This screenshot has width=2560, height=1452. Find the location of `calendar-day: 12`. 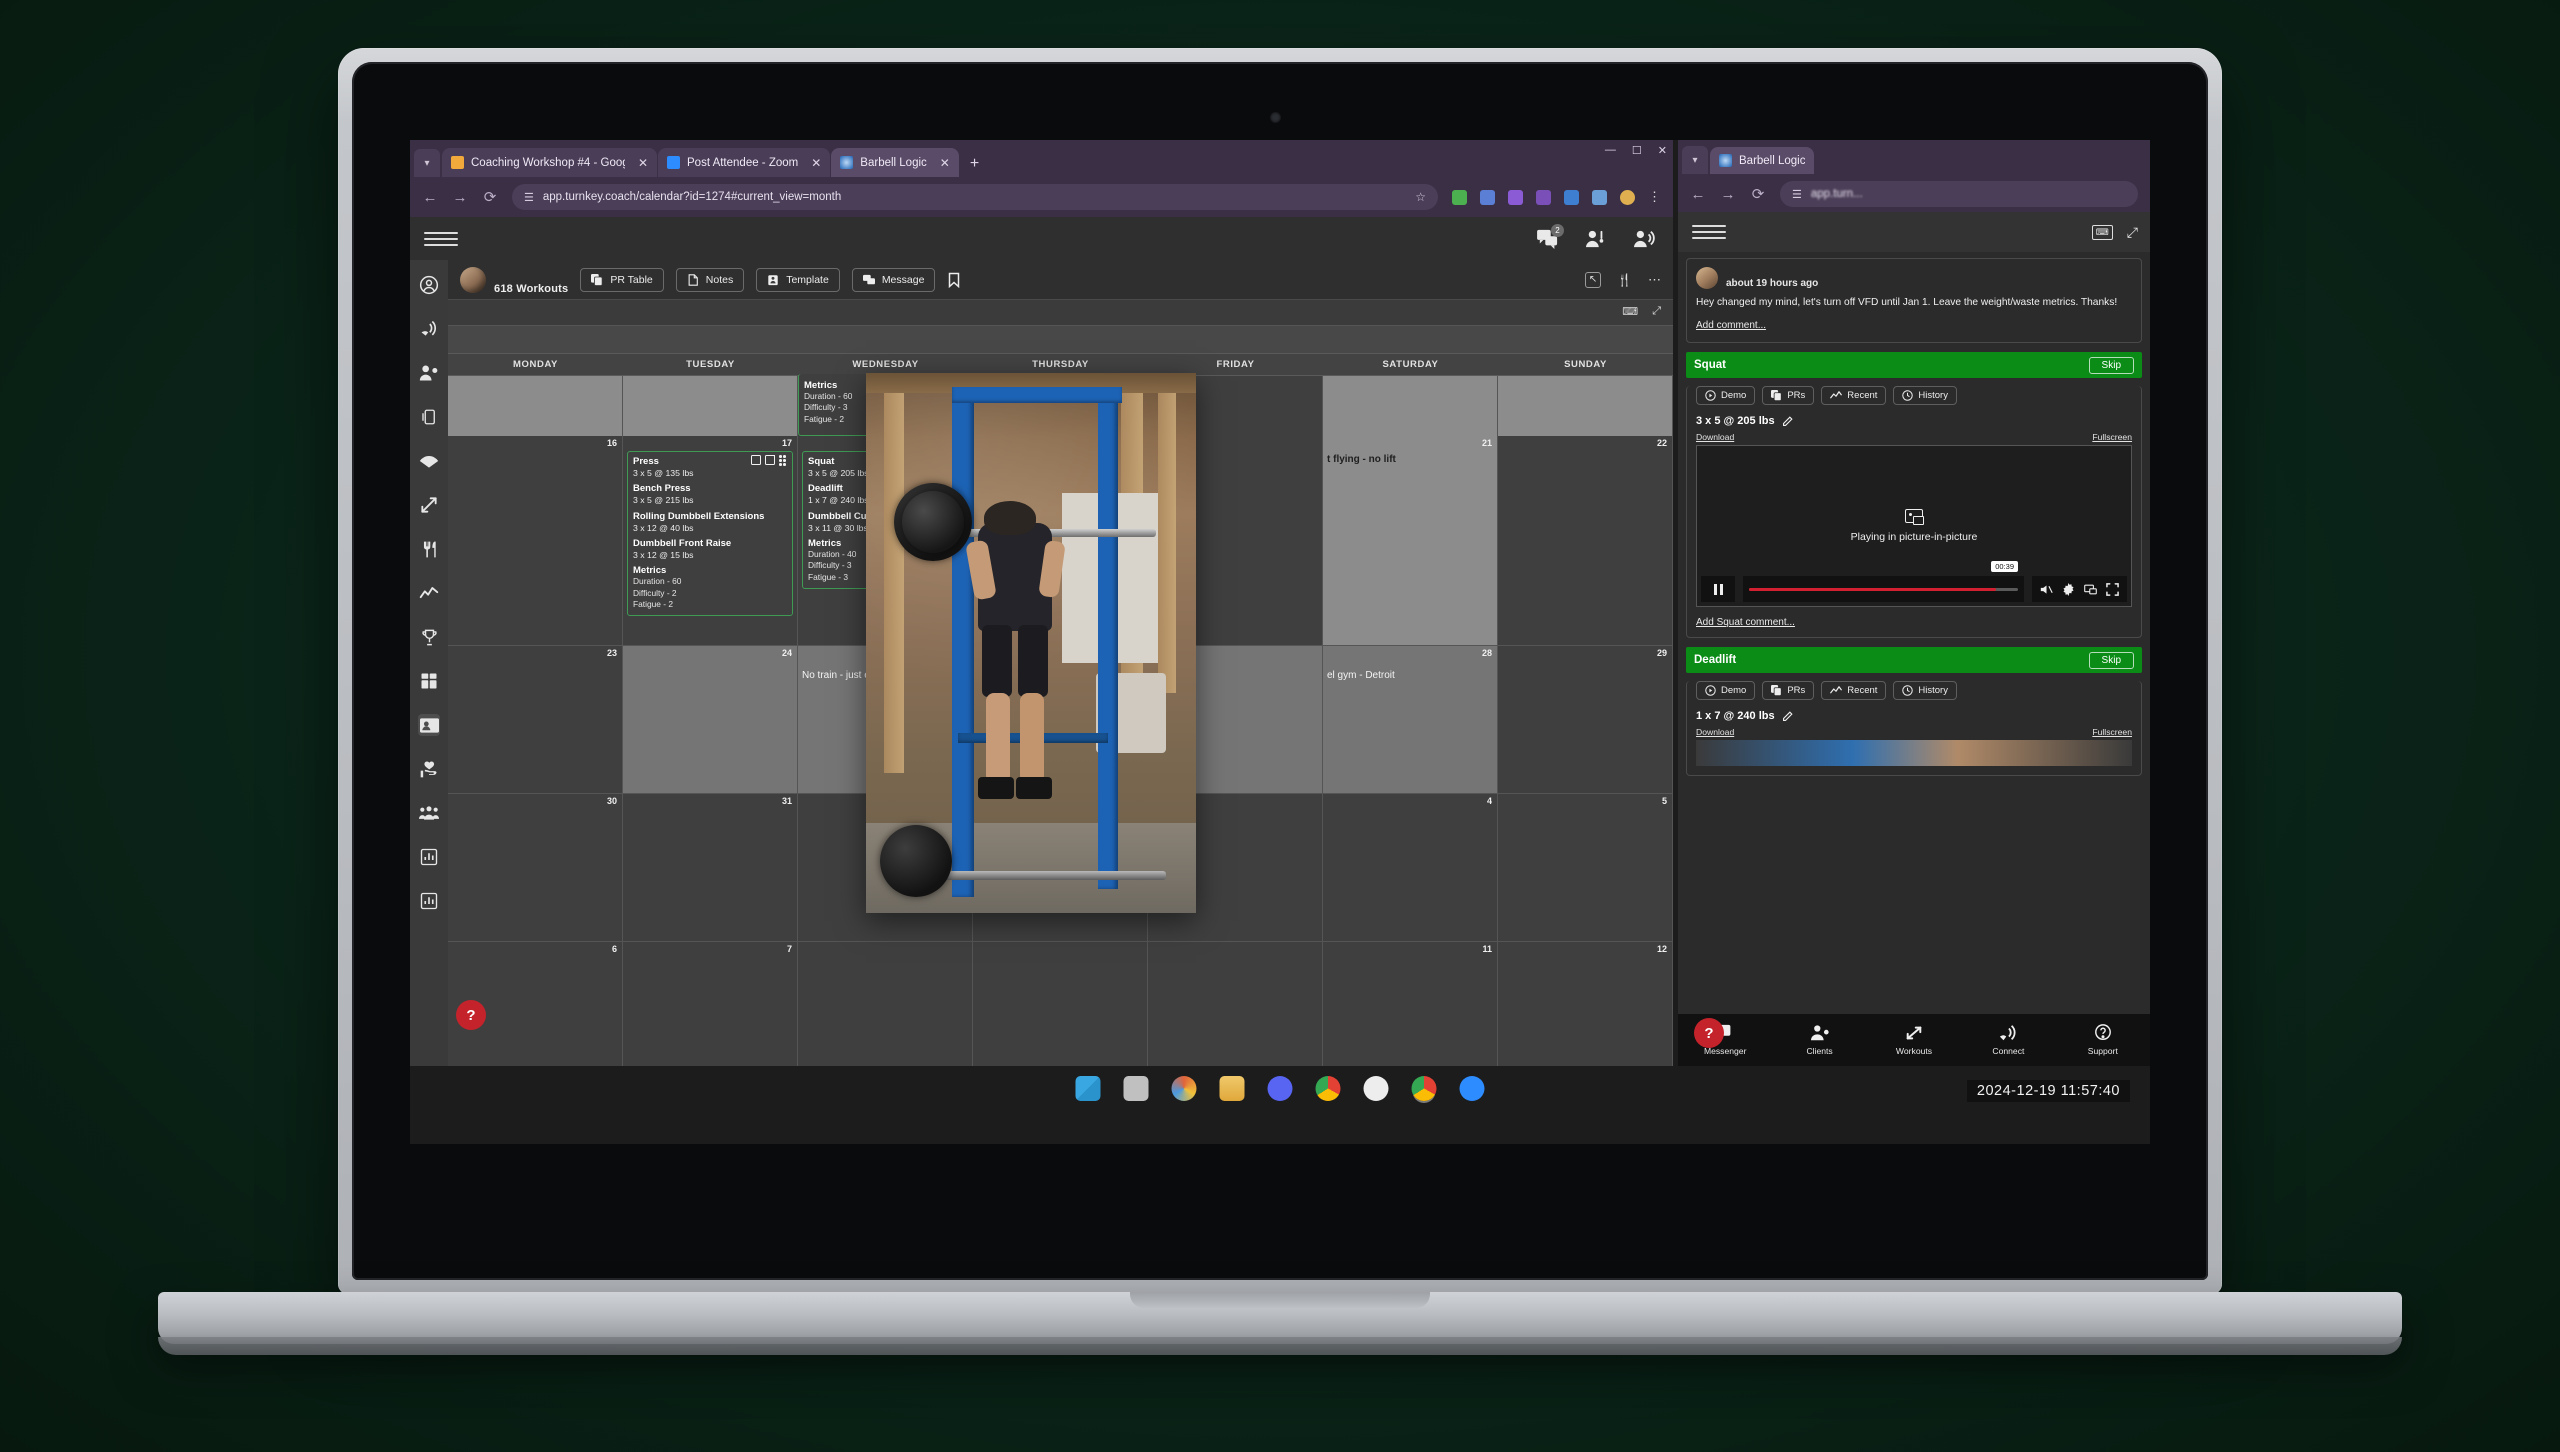

calendar-day: 12 is located at coordinates (1585, 1004).